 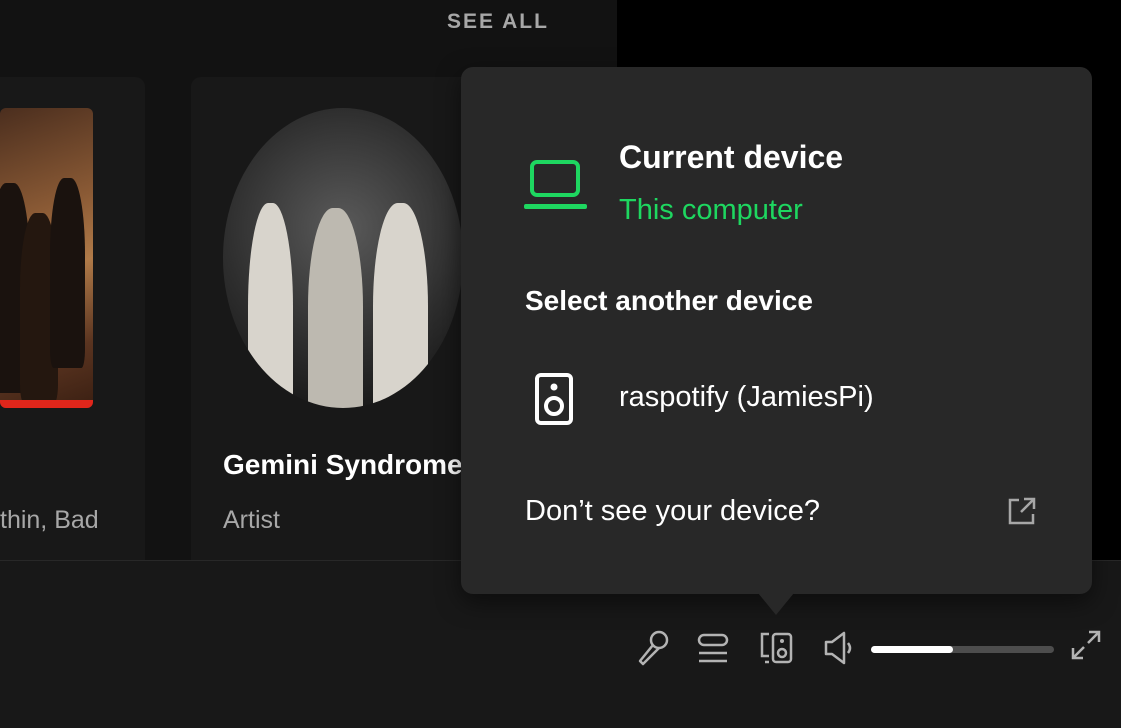 I want to click on album-art-image, so click(x=46, y=258).